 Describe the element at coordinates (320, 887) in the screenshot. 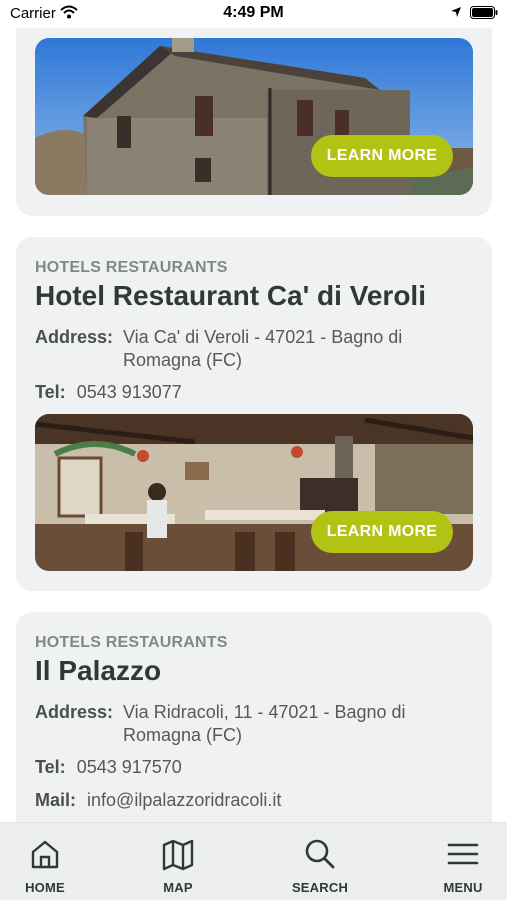

I see `nav-search-label: SEARCH` at that location.